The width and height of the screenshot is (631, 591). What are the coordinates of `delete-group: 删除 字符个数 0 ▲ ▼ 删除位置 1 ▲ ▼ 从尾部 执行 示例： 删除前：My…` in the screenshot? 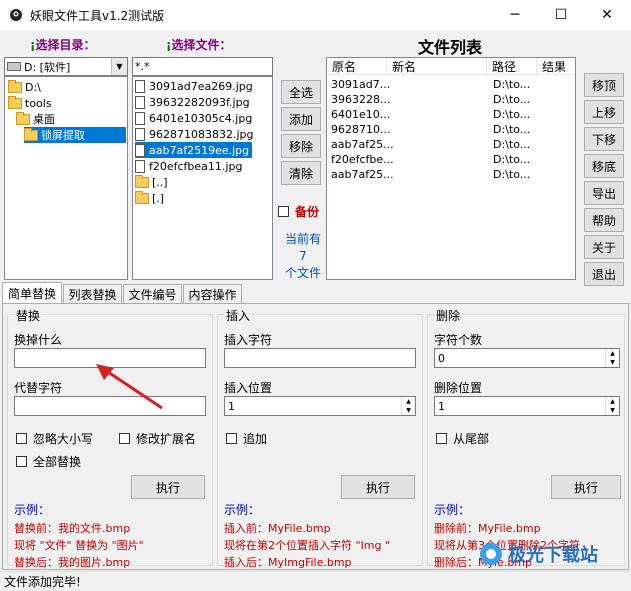 It's located at (526, 438).